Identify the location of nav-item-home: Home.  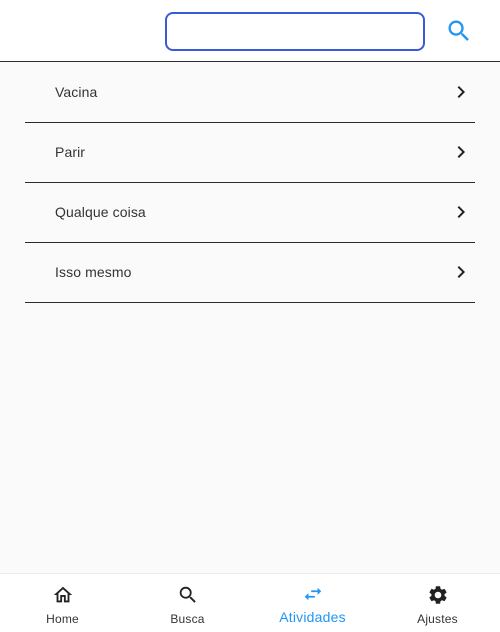
(62, 603).